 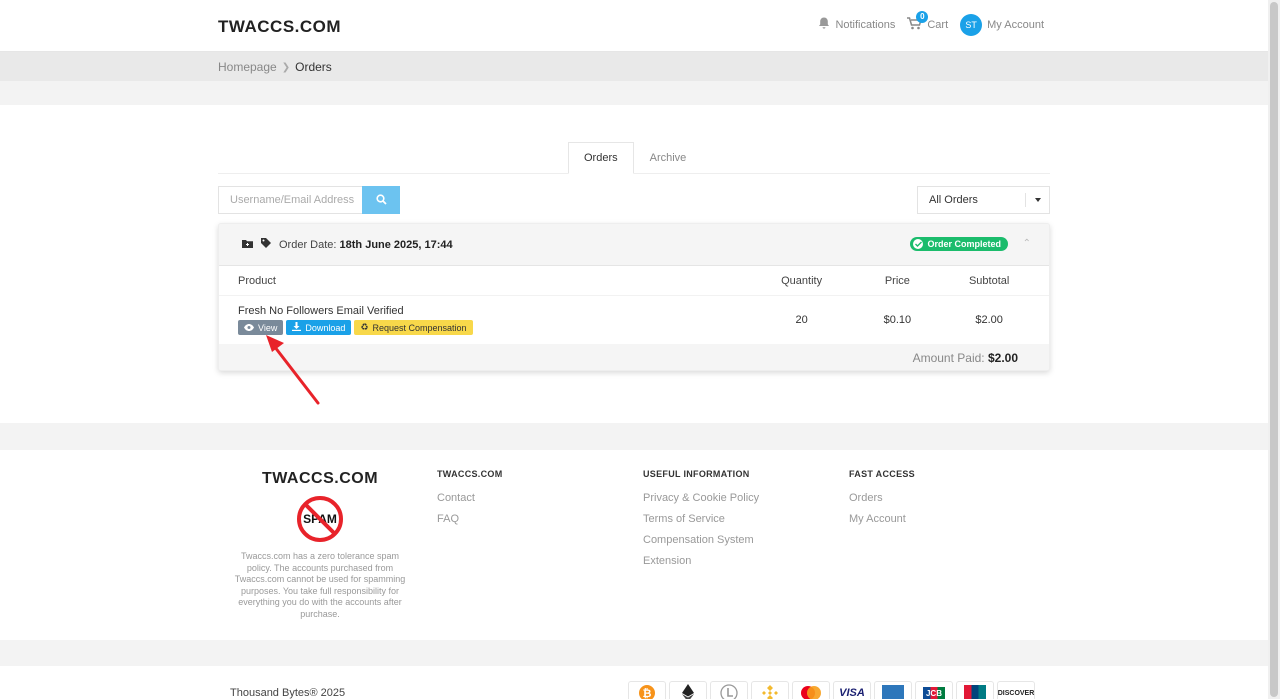 I want to click on order-filter-value: All Orders, so click(x=953, y=200).